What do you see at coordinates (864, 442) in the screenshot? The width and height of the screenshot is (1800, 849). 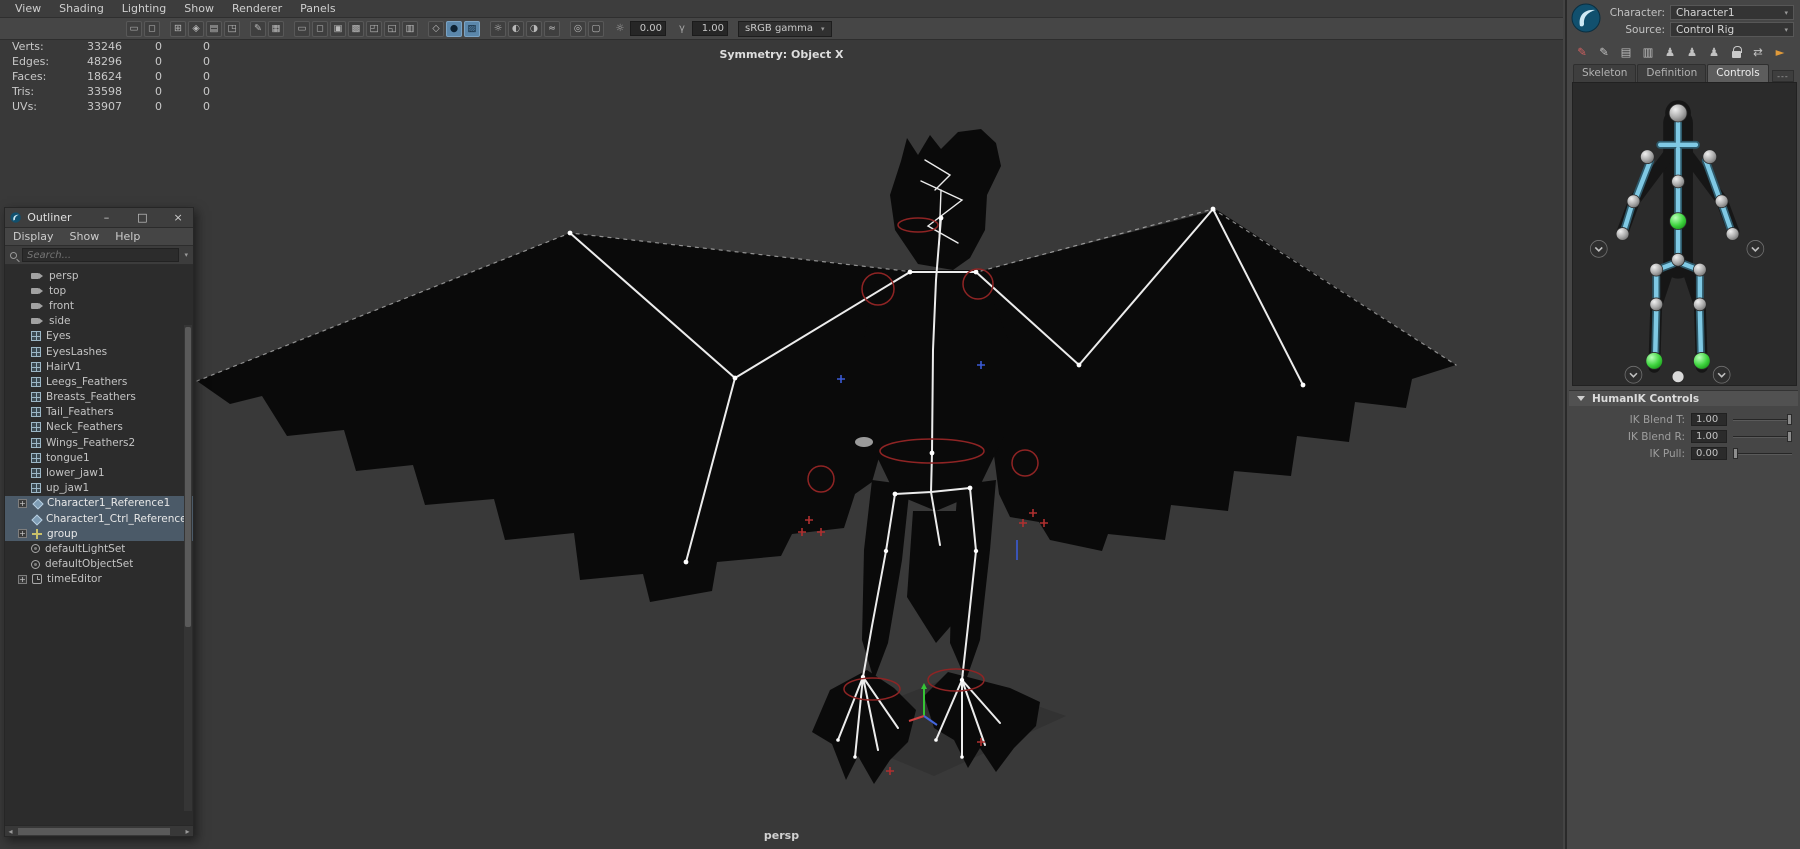 I see `hand-control` at bounding box center [864, 442].